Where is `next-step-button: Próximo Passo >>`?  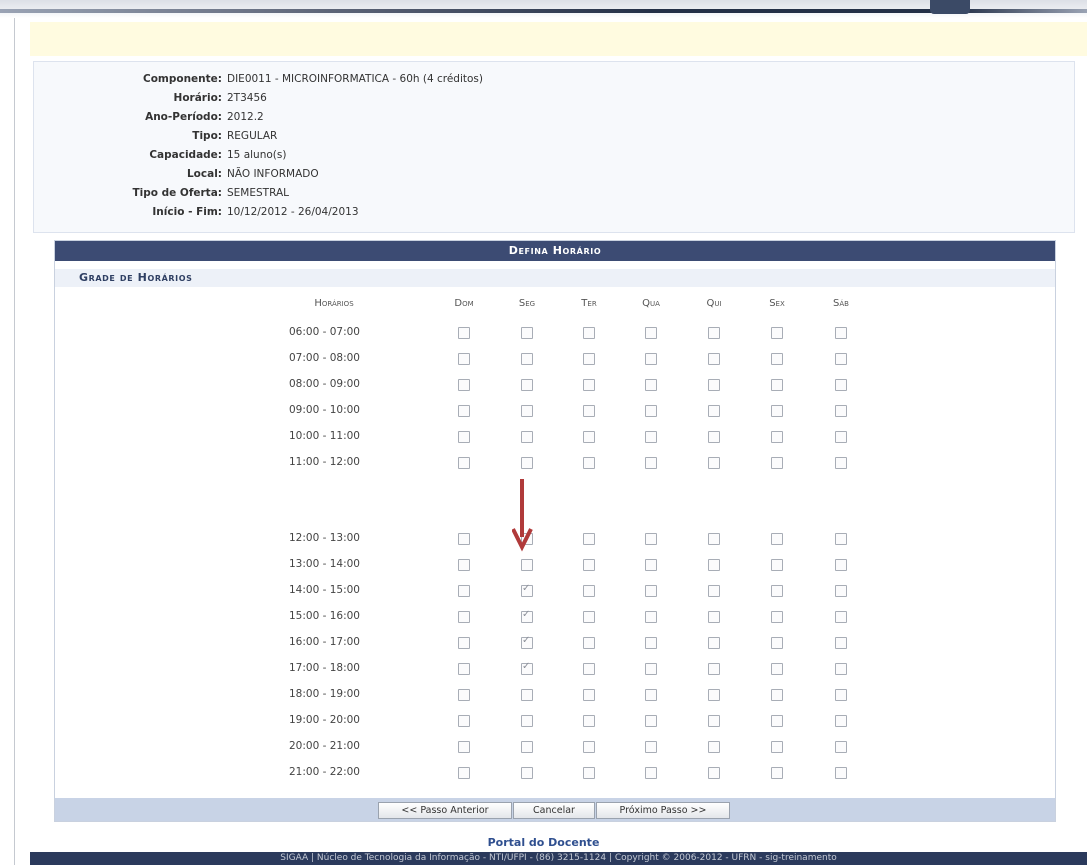
next-step-button: Próximo Passo >> is located at coordinates (663, 810).